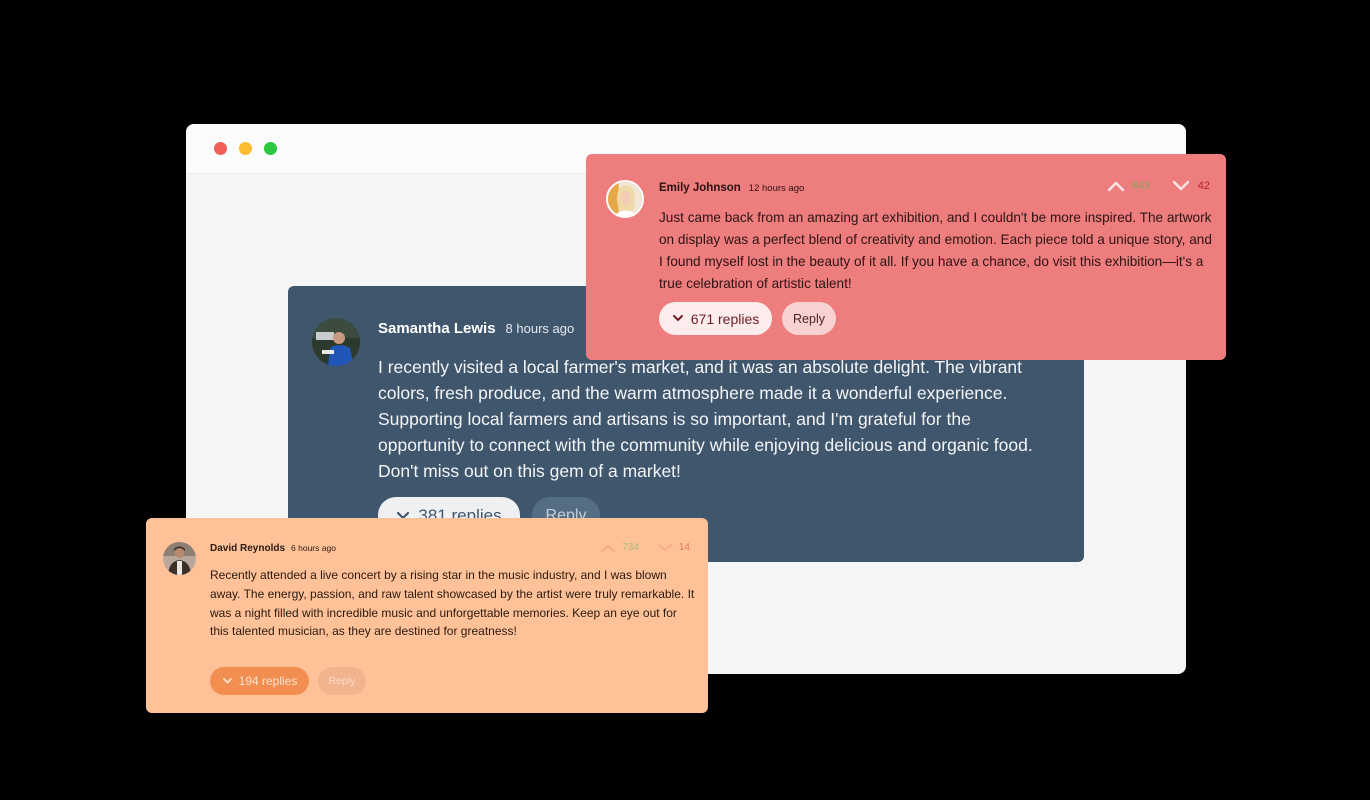  Describe the element at coordinates (673, 547) in the screenshot. I see `downvote: 14` at that location.